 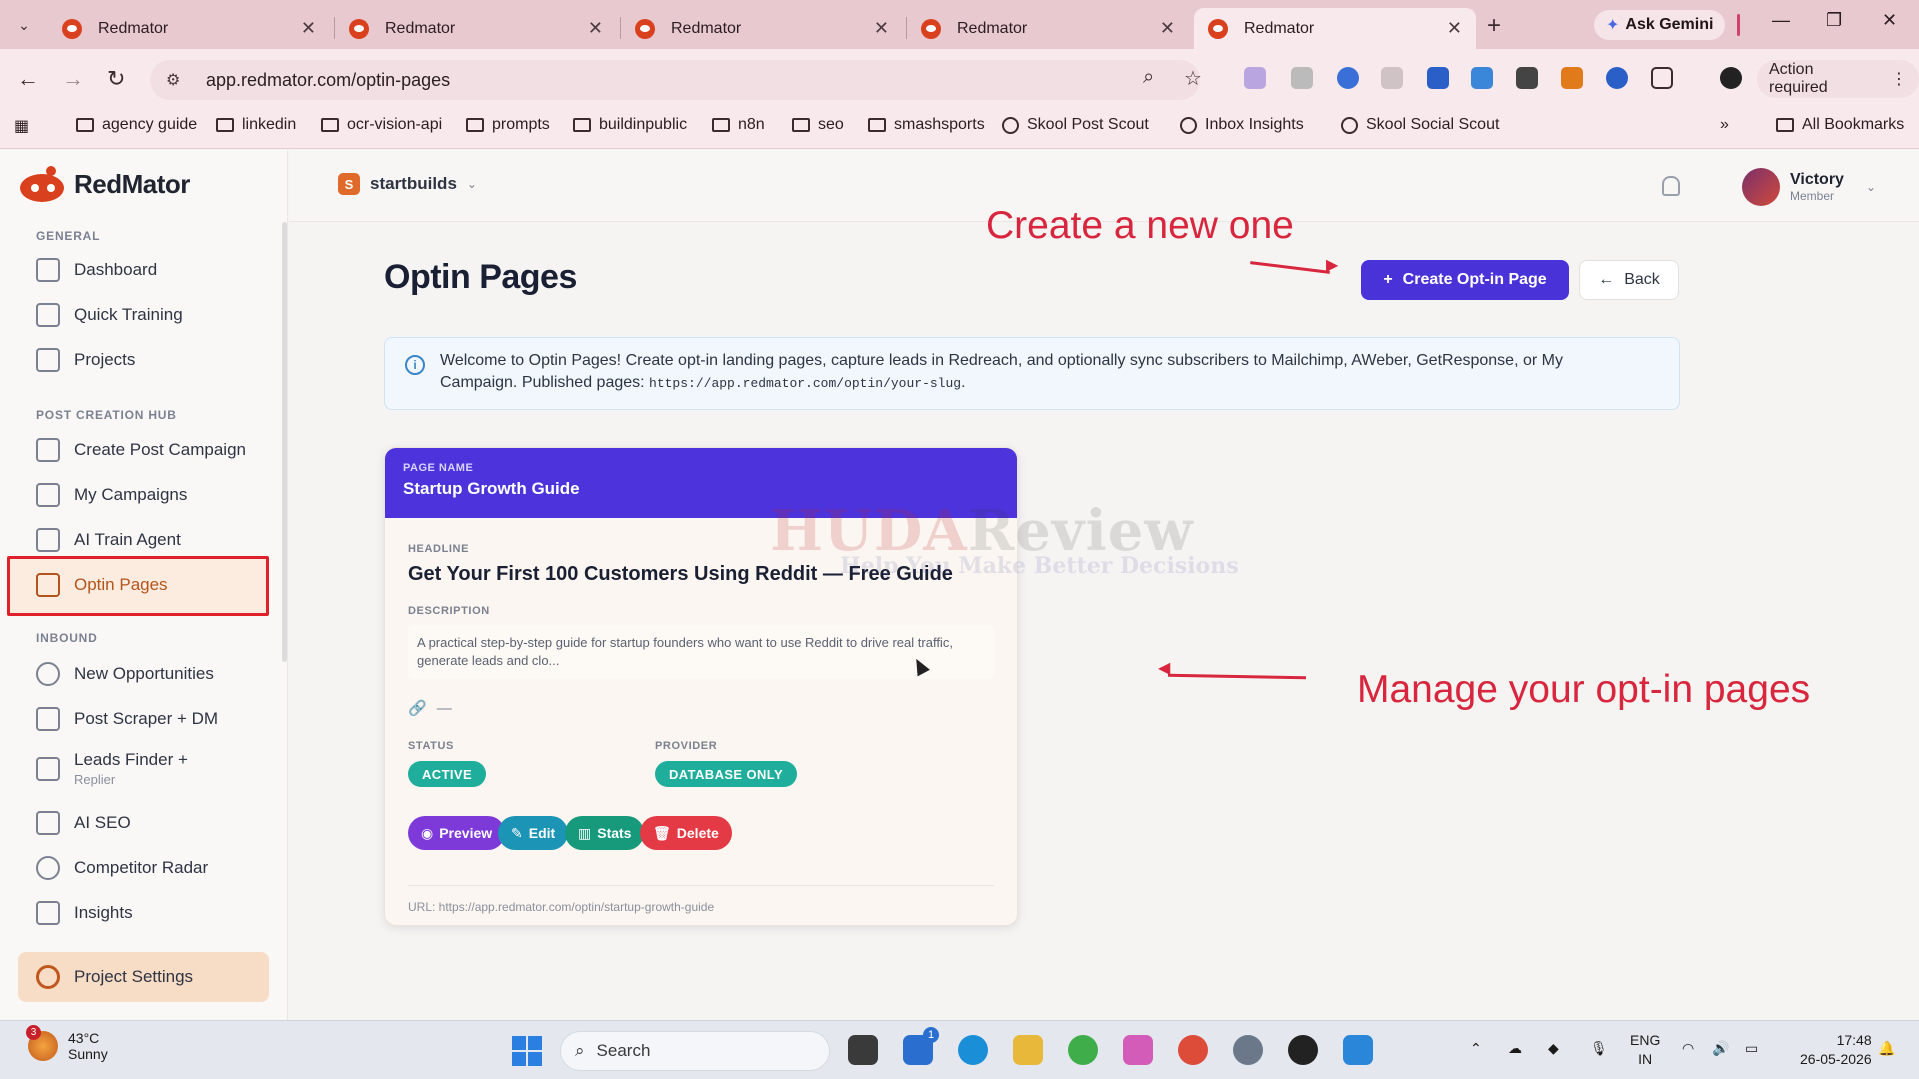 What do you see at coordinates (738, 125) in the screenshot?
I see `bookmark-folder: n8n` at bounding box center [738, 125].